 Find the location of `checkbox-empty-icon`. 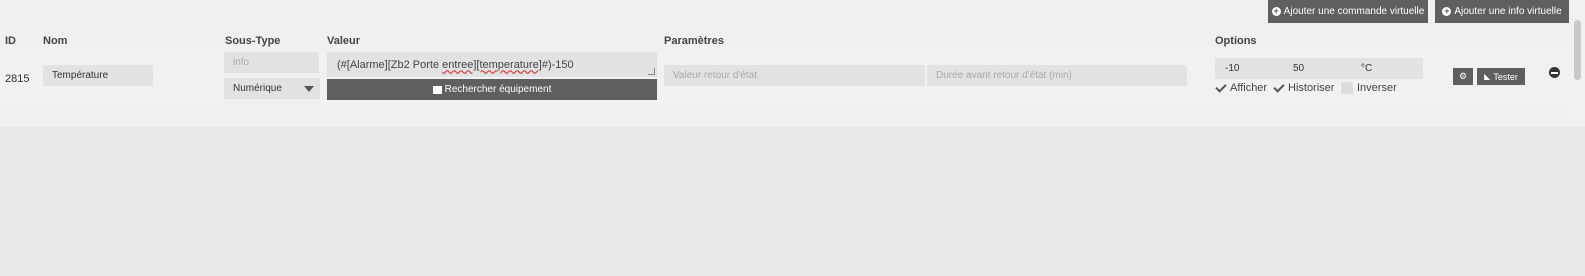

checkbox-empty-icon is located at coordinates (1347, 88).